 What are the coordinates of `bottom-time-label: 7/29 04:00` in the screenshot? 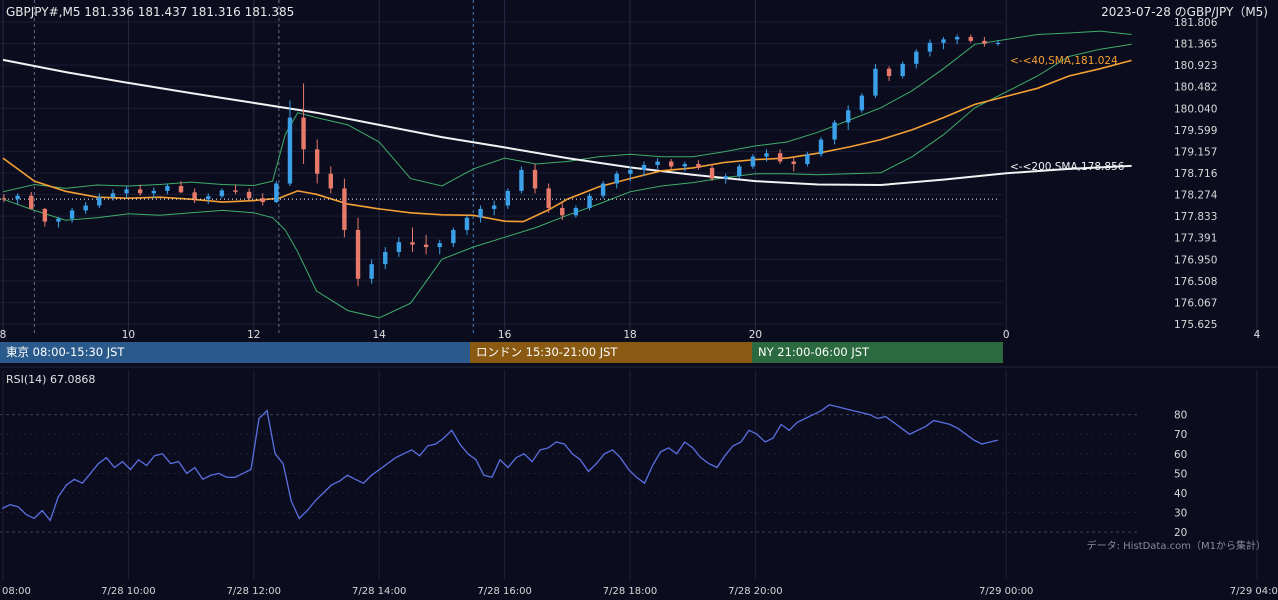 It's located at (1254, 591).